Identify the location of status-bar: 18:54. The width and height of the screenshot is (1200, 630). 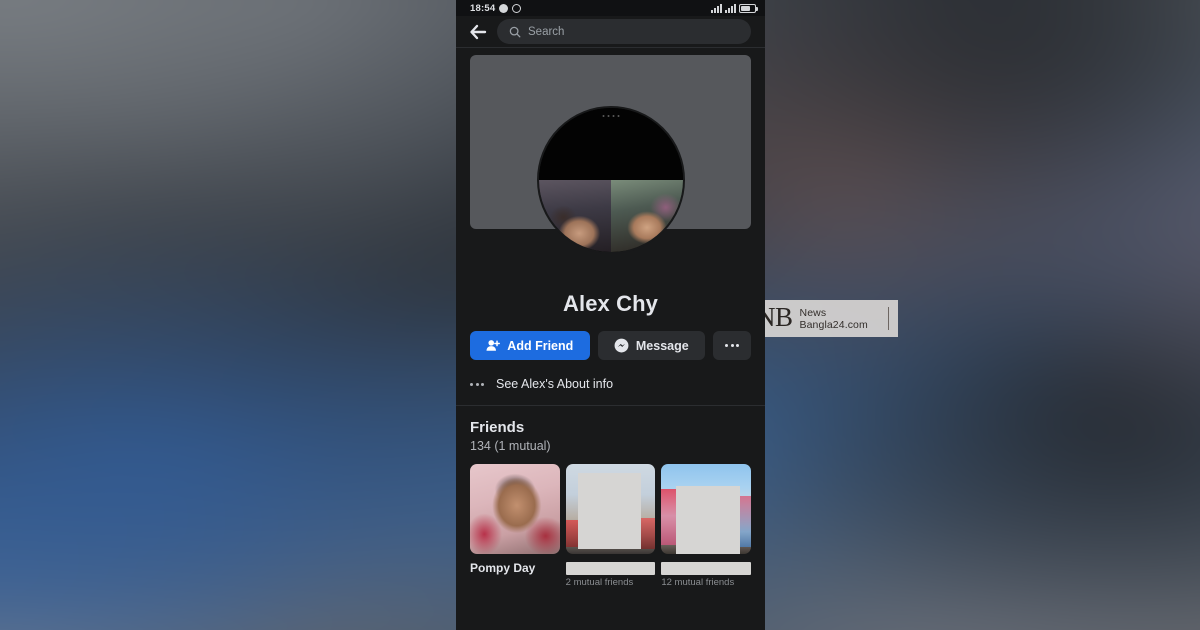
(610, 8).